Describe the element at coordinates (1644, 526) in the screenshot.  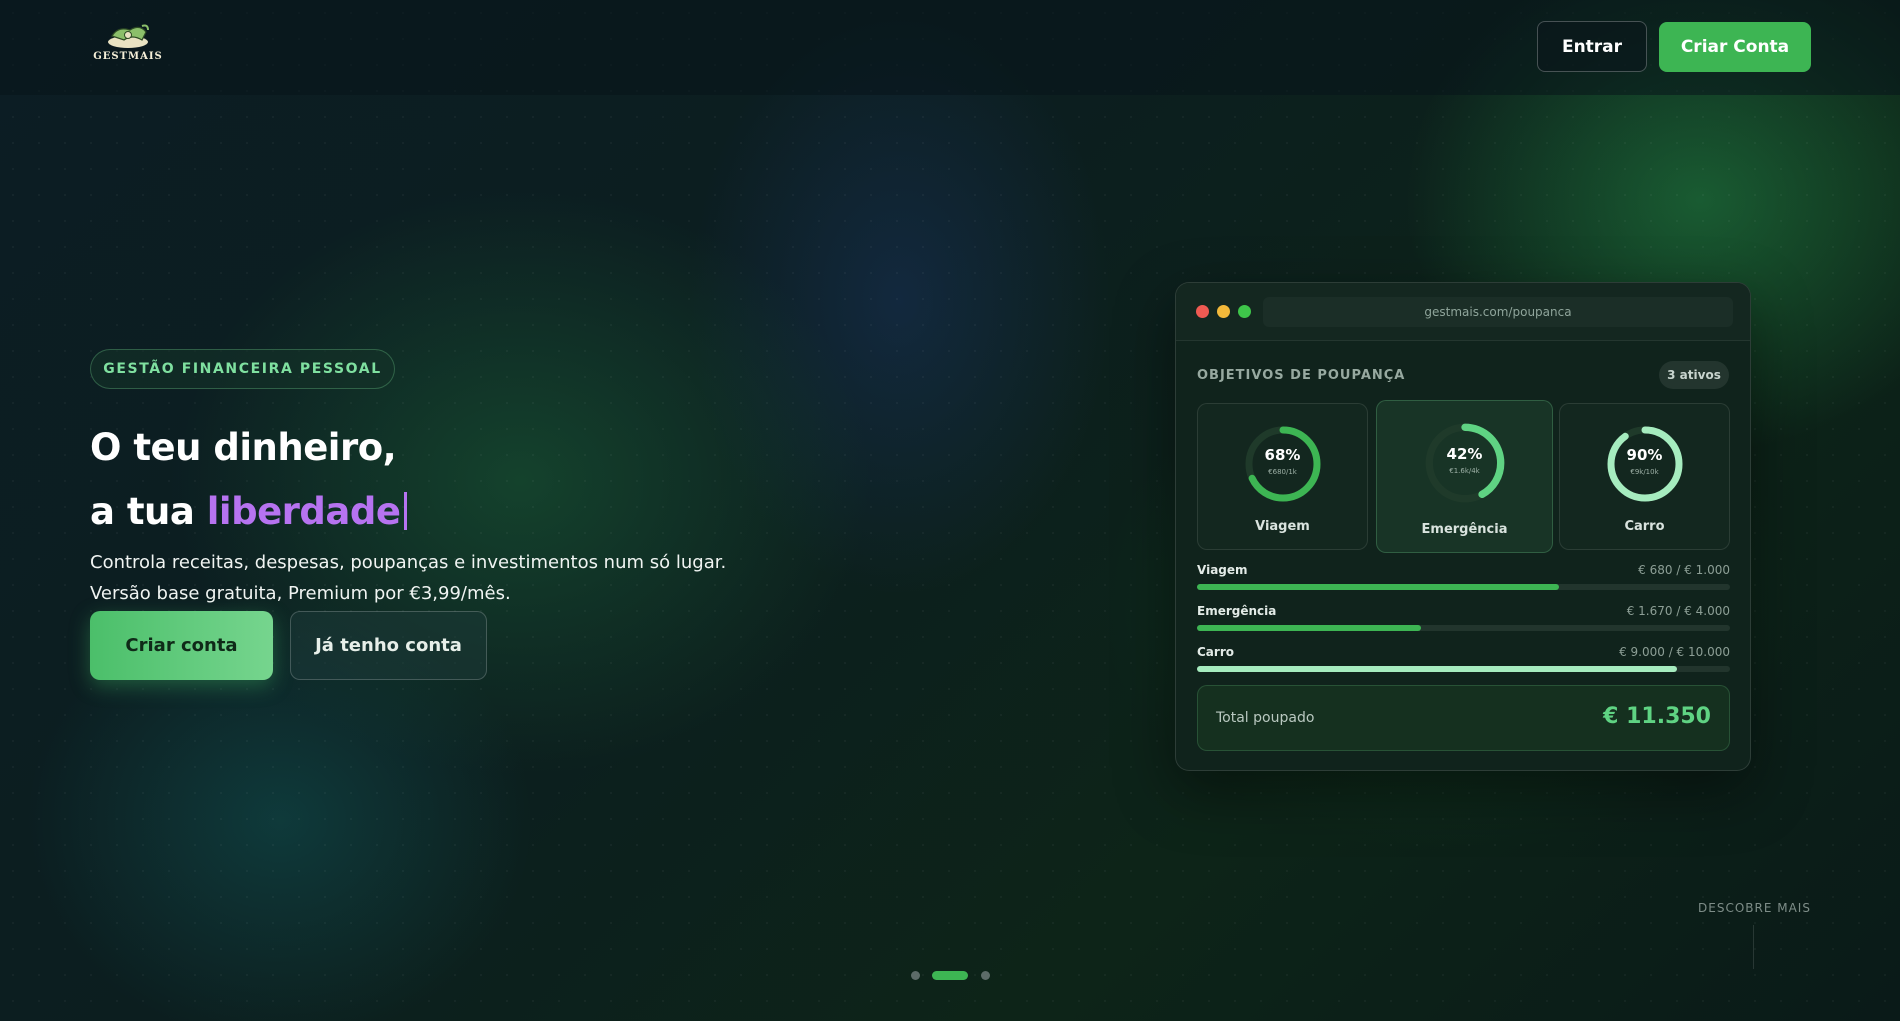
I see `goal-name: Carro` at that location.